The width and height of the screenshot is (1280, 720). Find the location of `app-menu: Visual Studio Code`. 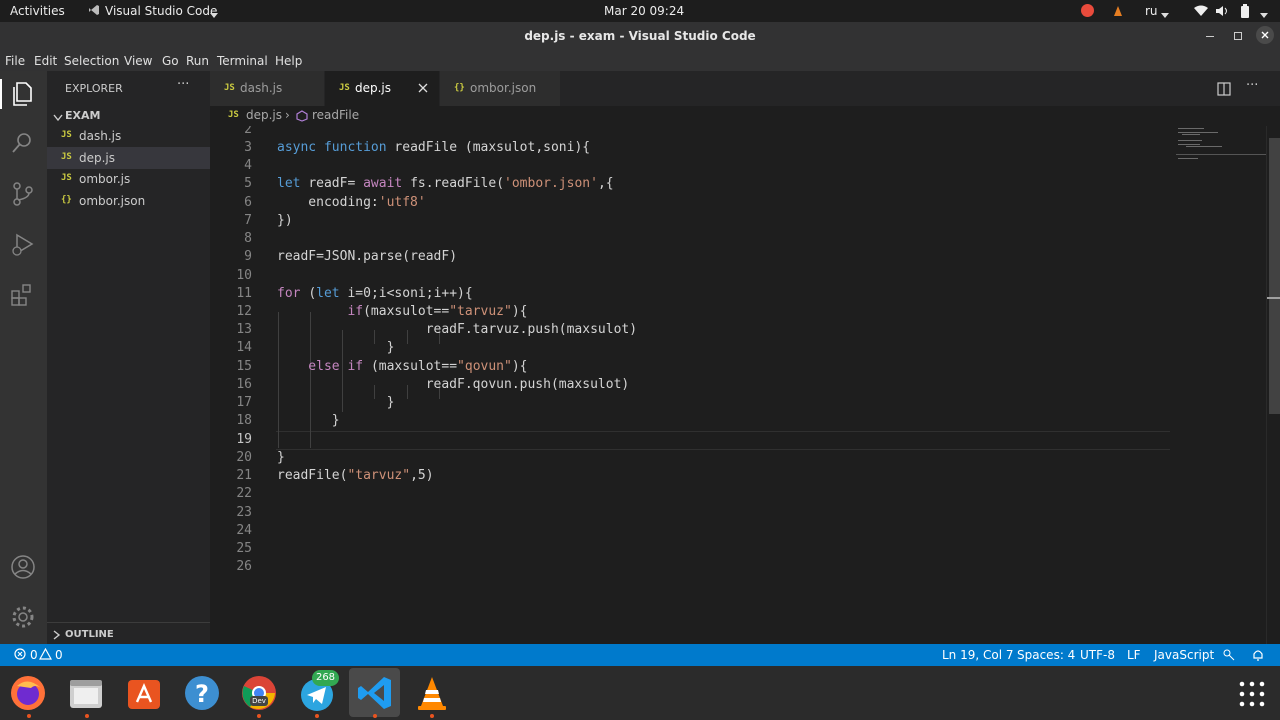

app-menu: Visual Studio Code is located at coordinates (161, 11).